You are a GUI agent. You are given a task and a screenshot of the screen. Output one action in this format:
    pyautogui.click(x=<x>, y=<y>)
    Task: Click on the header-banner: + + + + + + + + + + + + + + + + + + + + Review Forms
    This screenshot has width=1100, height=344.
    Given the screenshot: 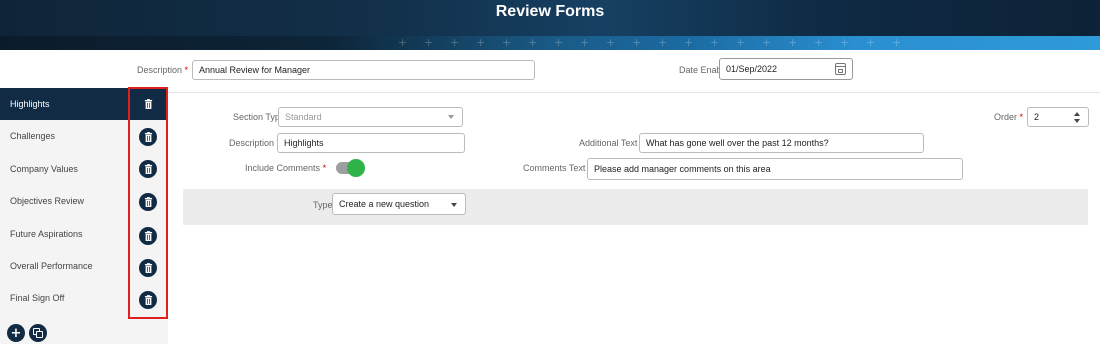 What is the action you would take?
    pyautogui.click(x=550, y=25)
    